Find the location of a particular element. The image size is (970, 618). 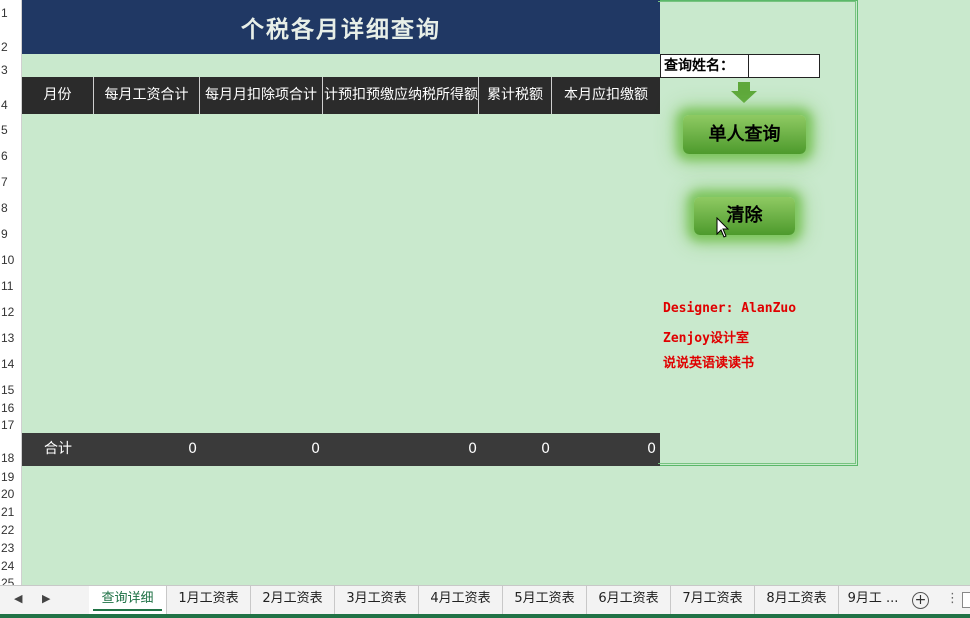

add-sheet-icon: + is located at coordinates (920, 600).